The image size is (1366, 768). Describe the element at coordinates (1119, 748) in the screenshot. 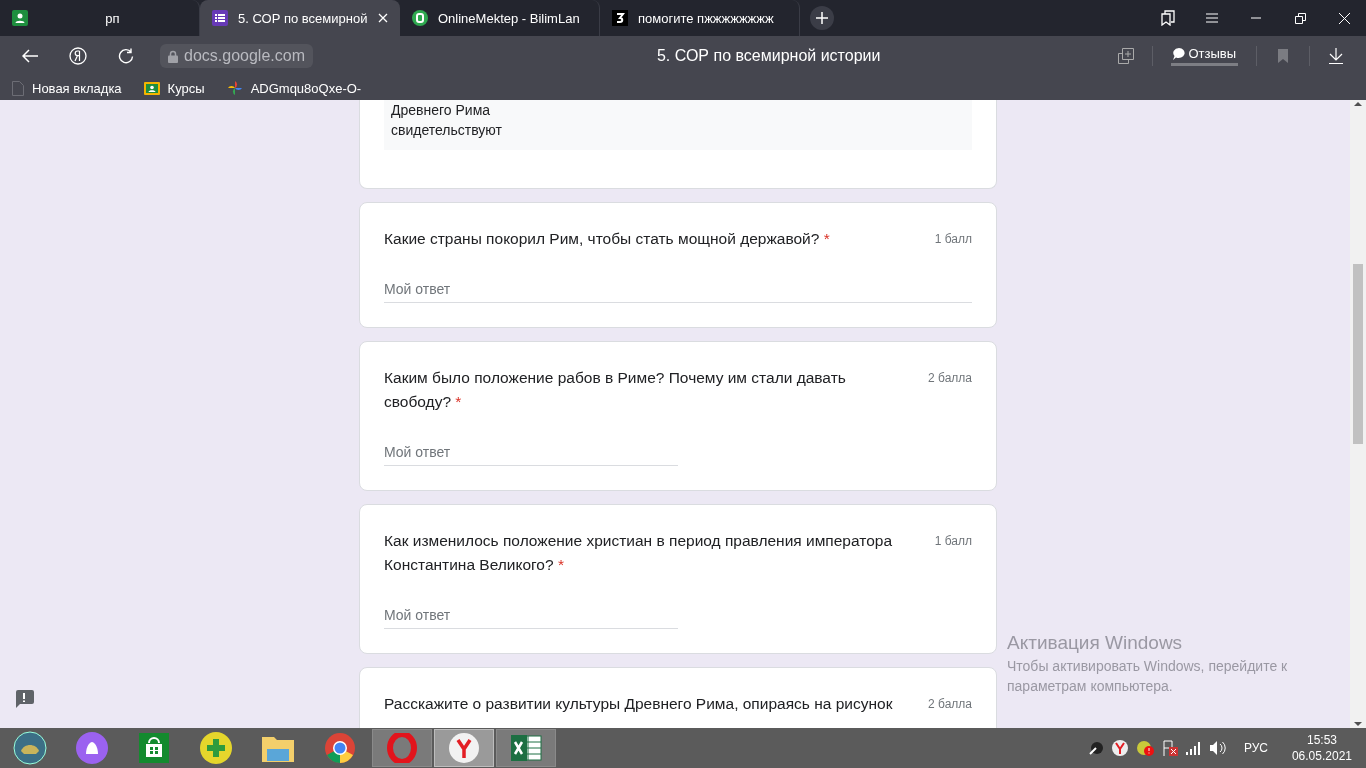

I see `yandex-tray-icon` at that location.